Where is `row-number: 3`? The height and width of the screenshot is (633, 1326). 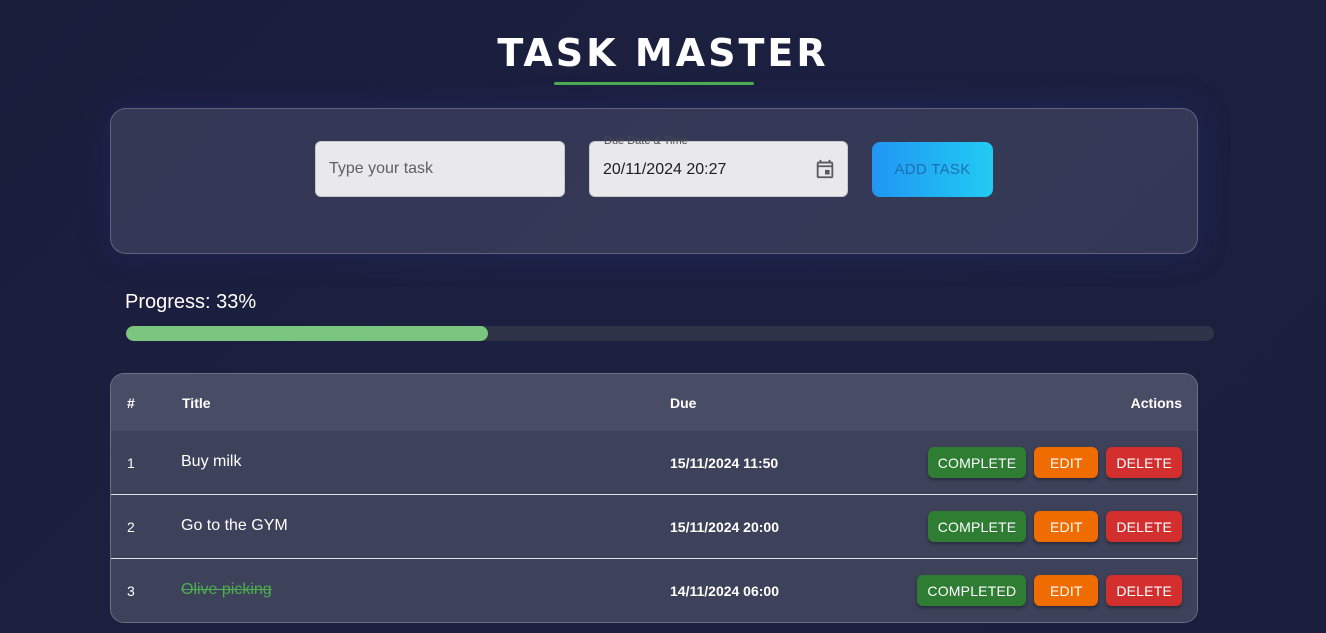
row-number: 3 is located at coordinates (131, 591).